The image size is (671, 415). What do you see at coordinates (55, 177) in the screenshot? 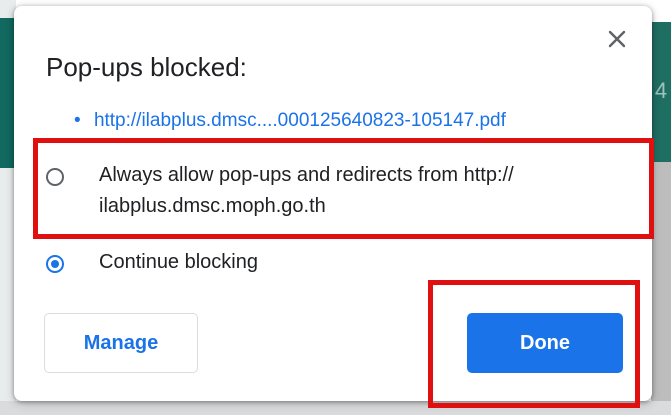
I see `always-allow-radio` at bounding box center [55, 177].